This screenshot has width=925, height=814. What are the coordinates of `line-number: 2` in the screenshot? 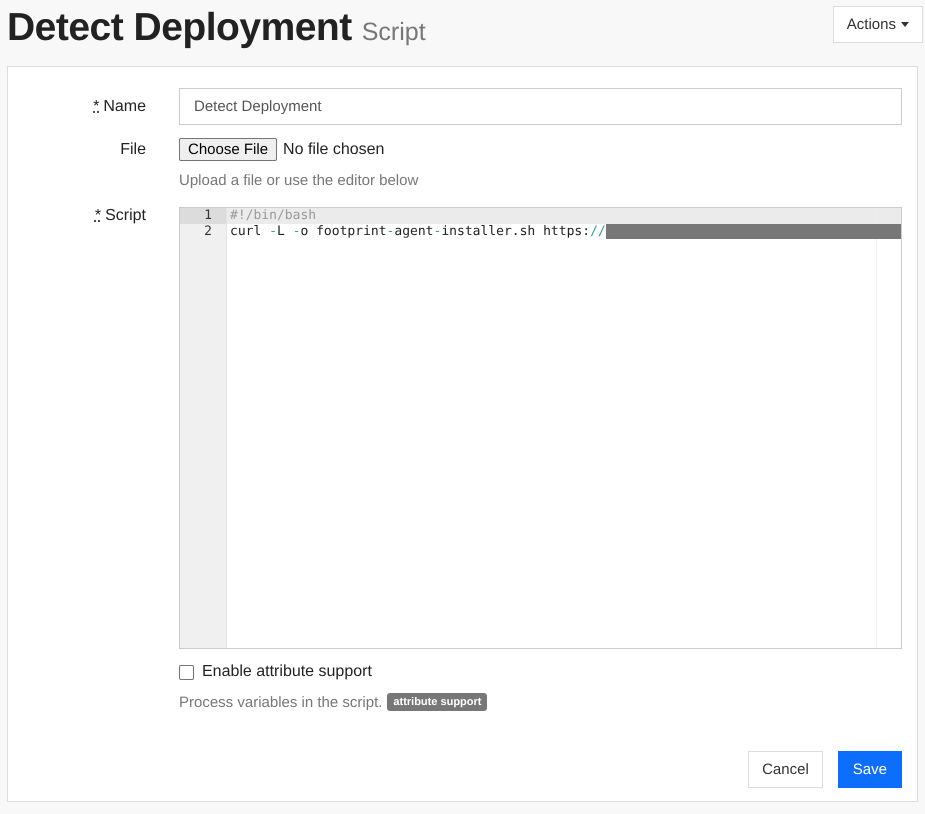 It's located at (208, 232).